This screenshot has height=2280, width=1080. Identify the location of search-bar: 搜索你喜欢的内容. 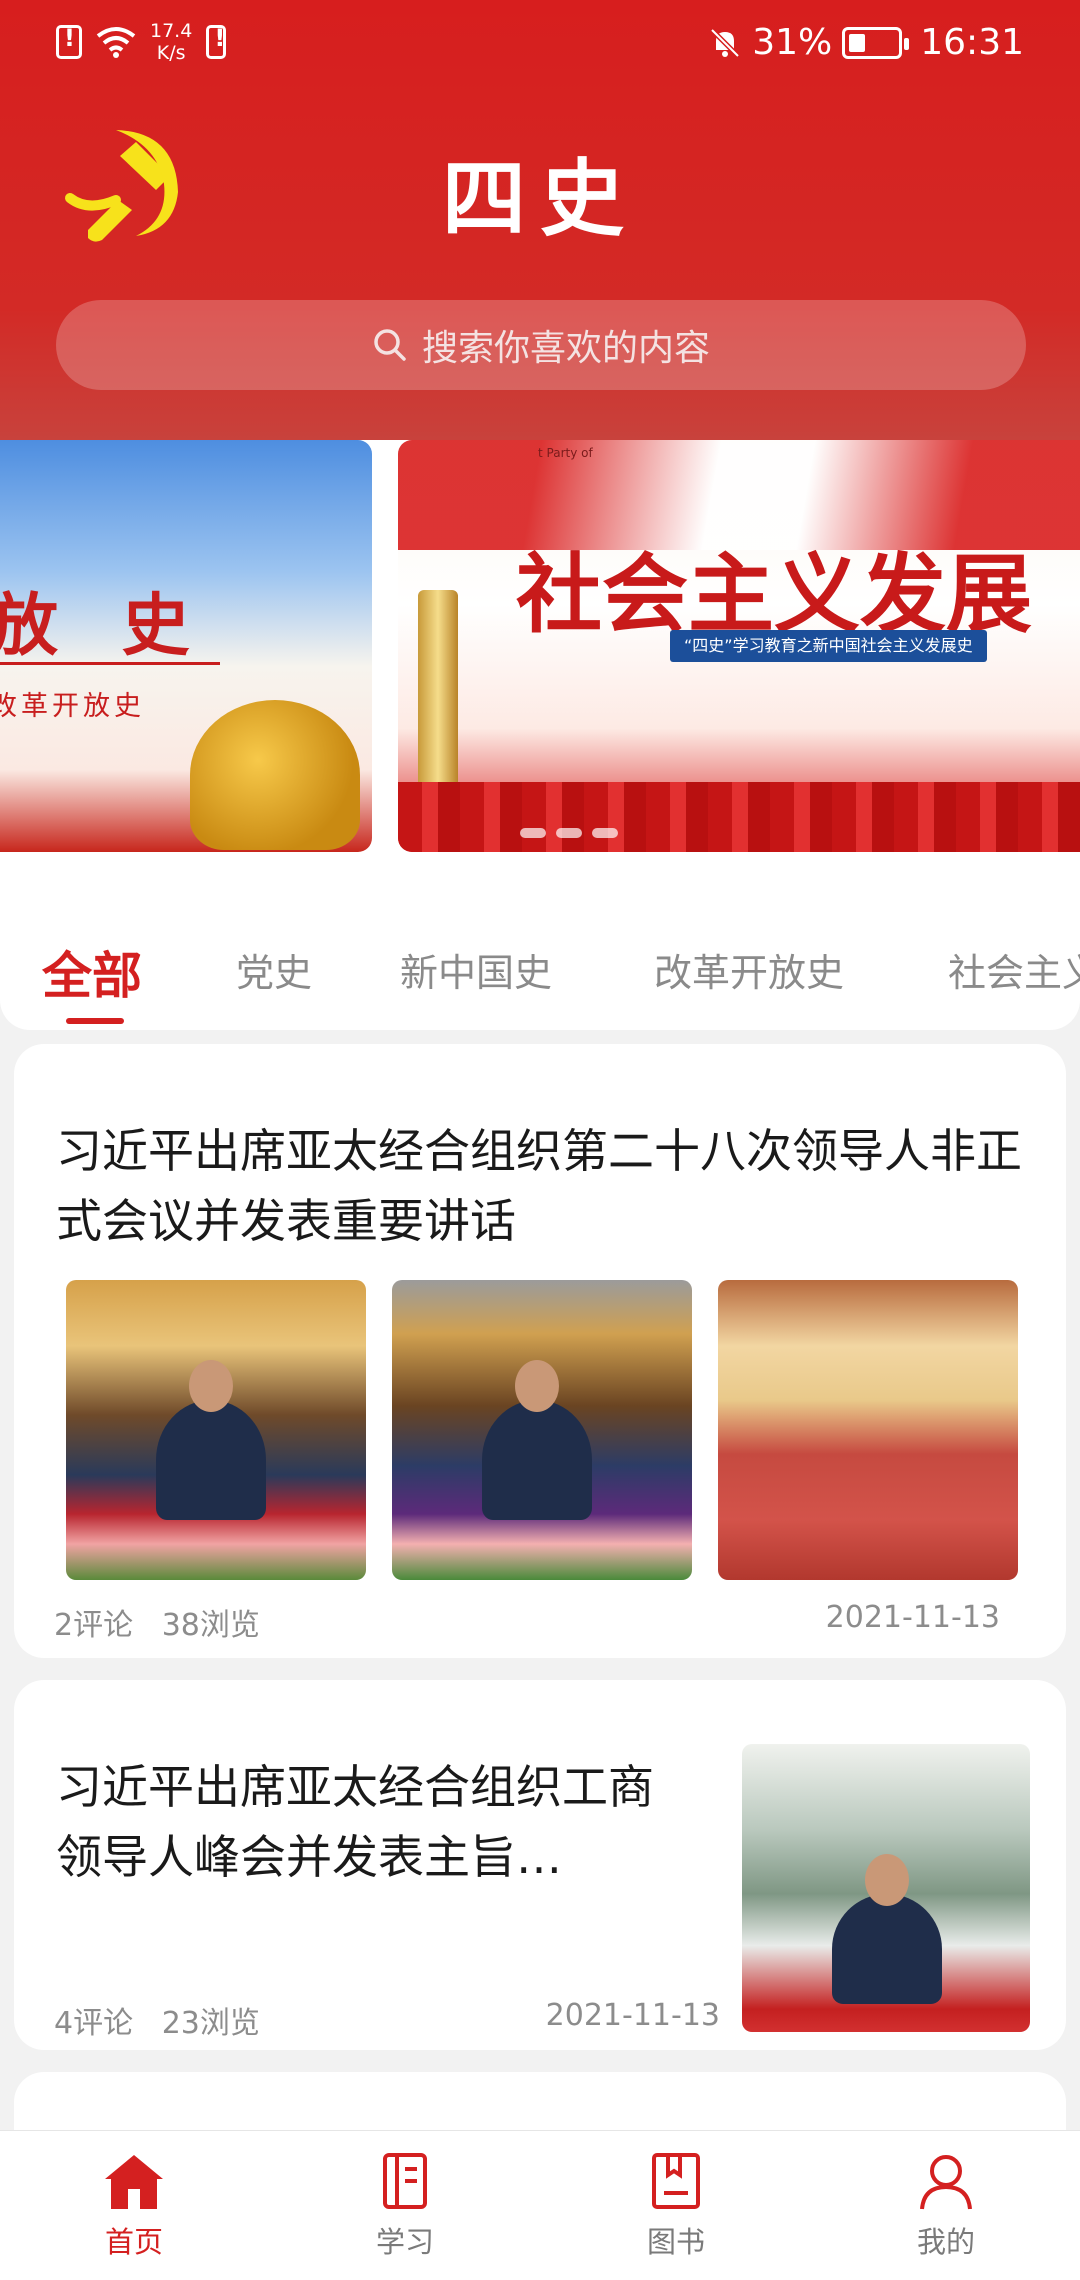
(541, 345).